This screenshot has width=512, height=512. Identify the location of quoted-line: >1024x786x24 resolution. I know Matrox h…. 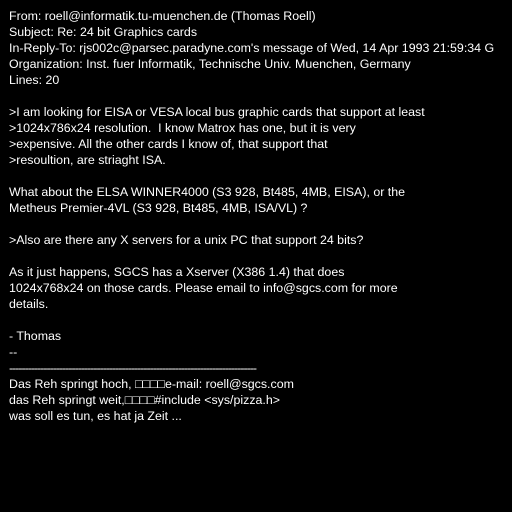
(182, 128).